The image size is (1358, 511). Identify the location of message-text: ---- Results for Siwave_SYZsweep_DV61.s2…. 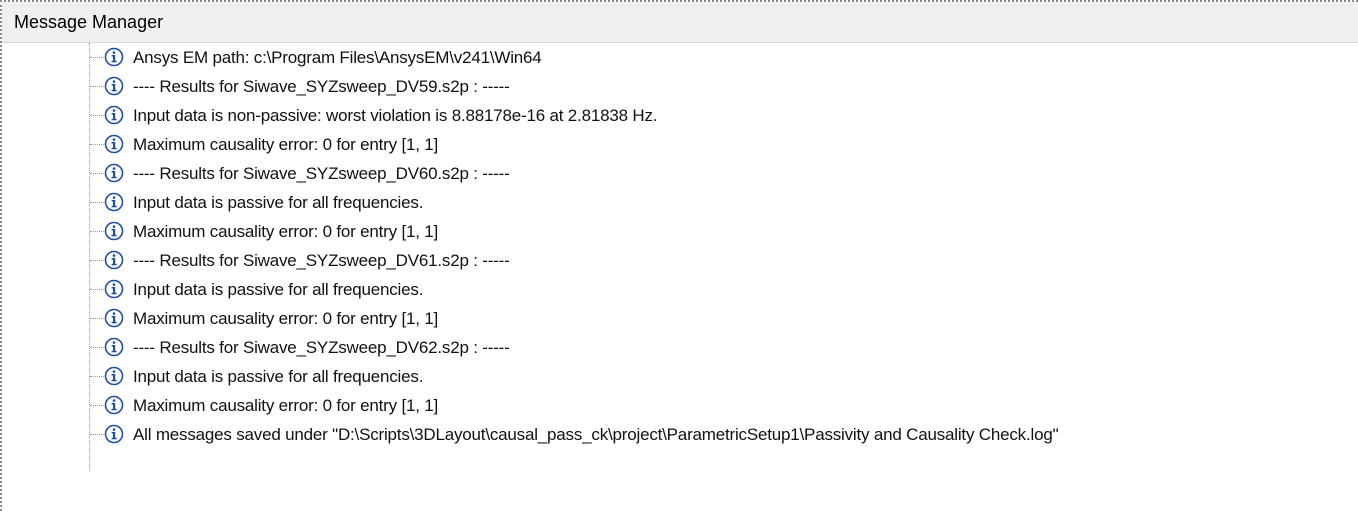
(321, 260).